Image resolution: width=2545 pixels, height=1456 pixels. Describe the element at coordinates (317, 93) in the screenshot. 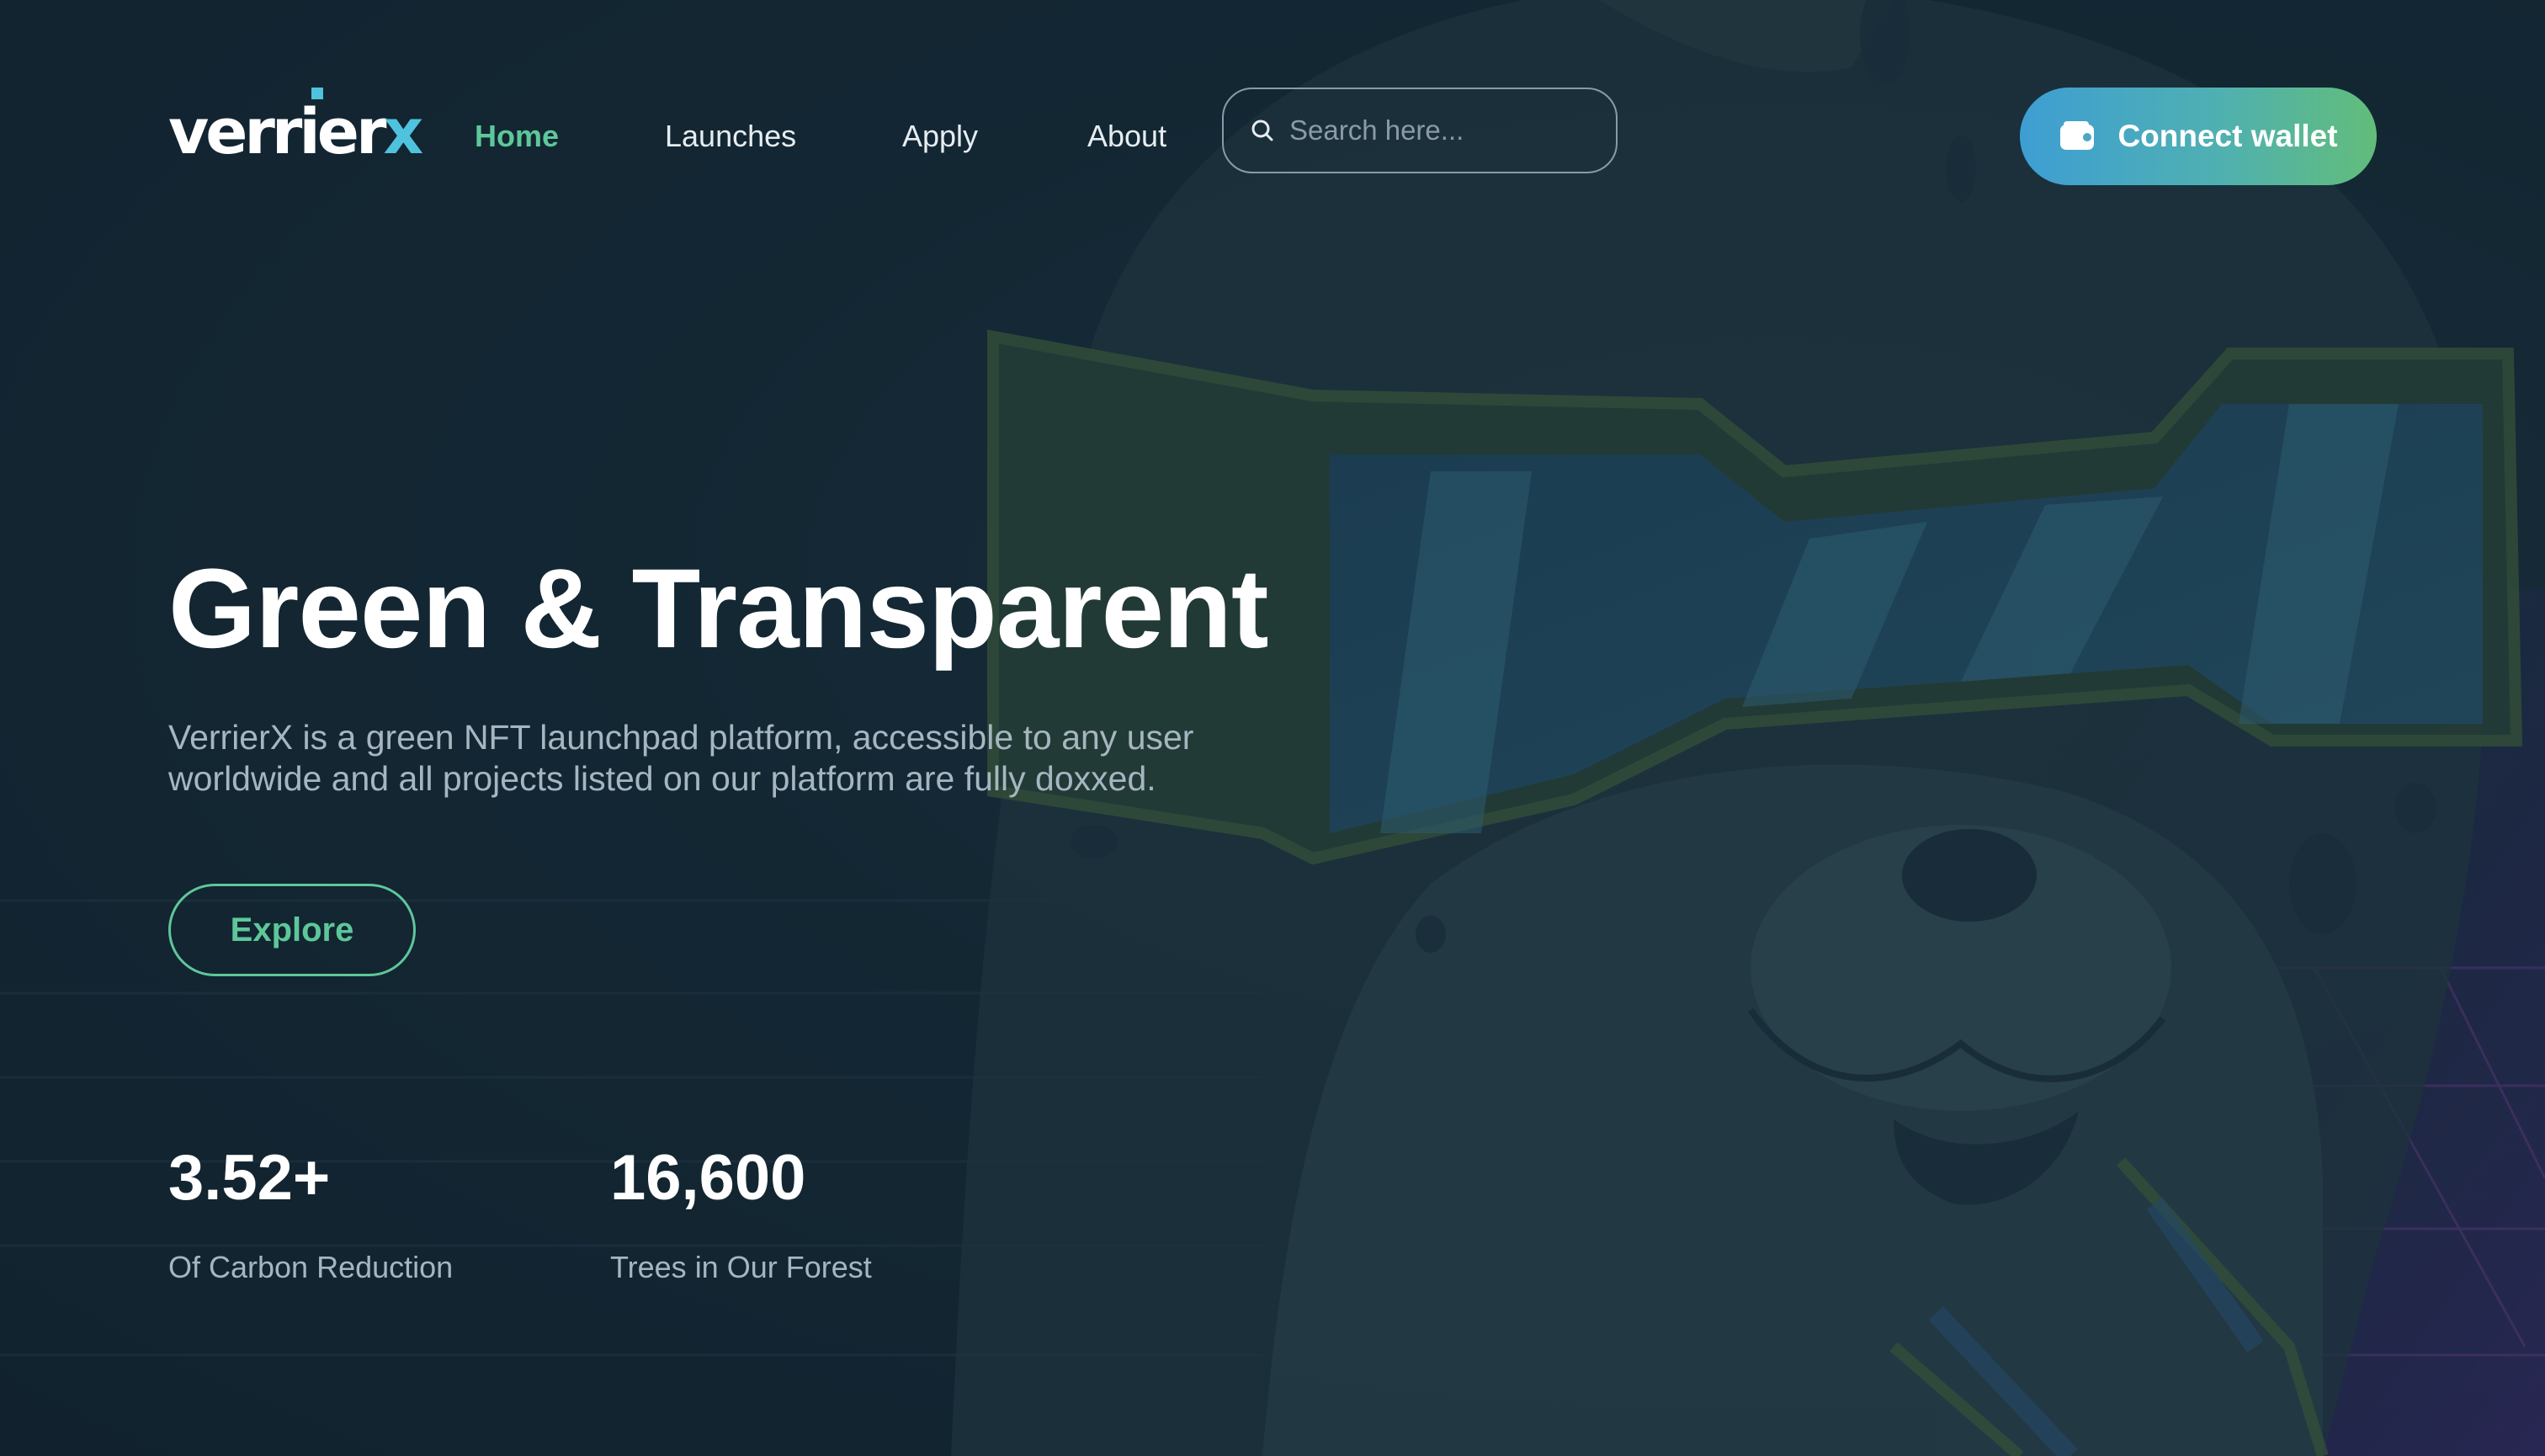

I see `logo-spark-icon` at that location.